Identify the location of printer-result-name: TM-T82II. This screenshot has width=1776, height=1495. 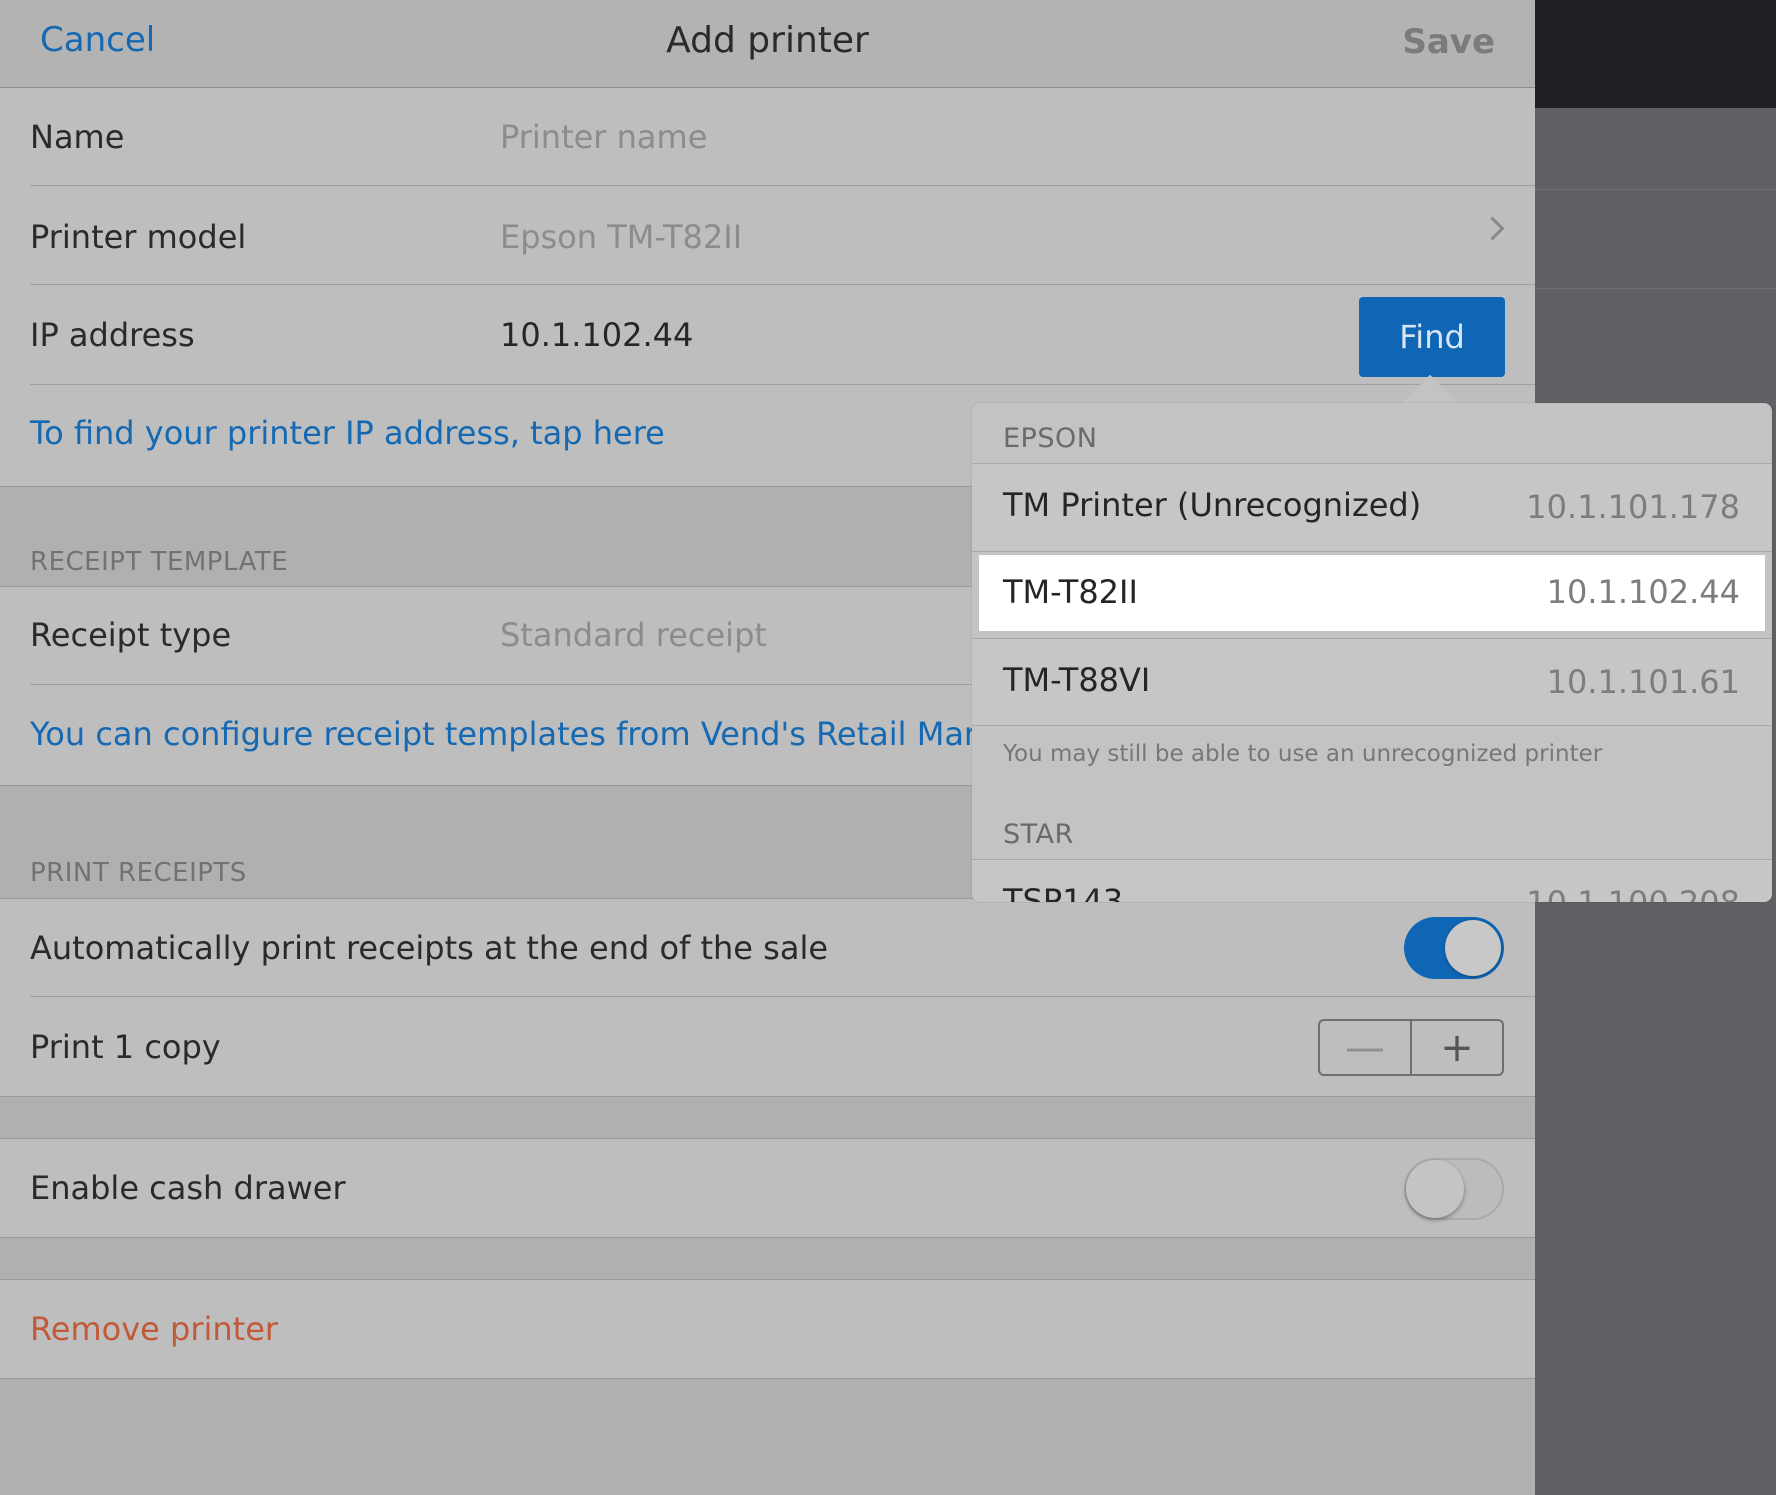
(1070, 592).